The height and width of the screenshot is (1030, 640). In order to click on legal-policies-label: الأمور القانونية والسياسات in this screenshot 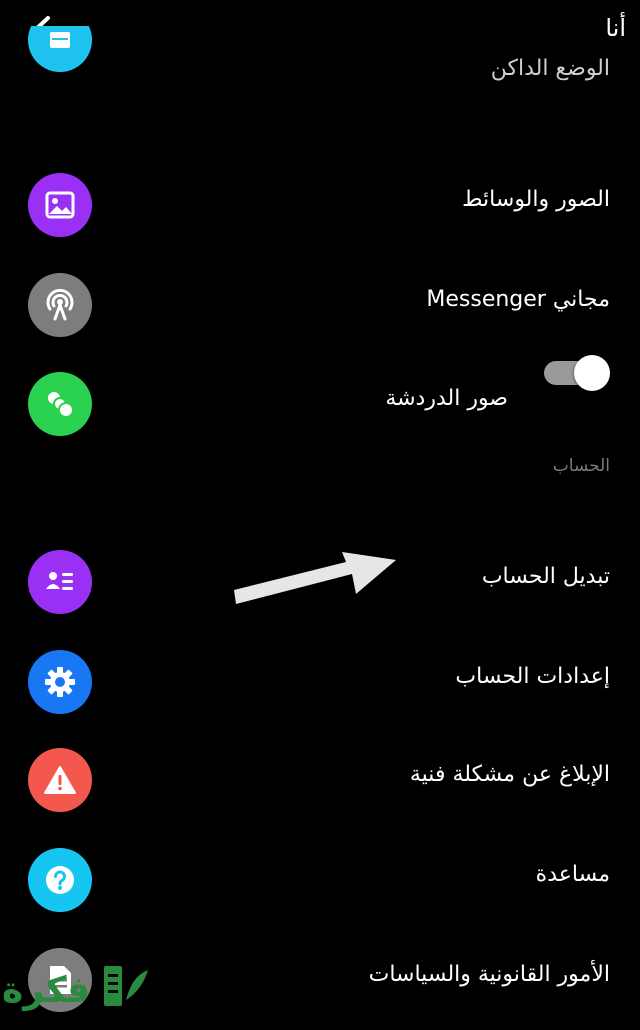, I will do `click(489, 974)`.